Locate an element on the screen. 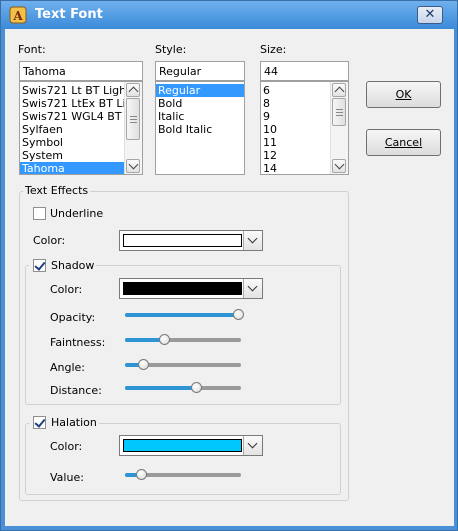  halation-header: Halation is located at coordinates (64, 422).